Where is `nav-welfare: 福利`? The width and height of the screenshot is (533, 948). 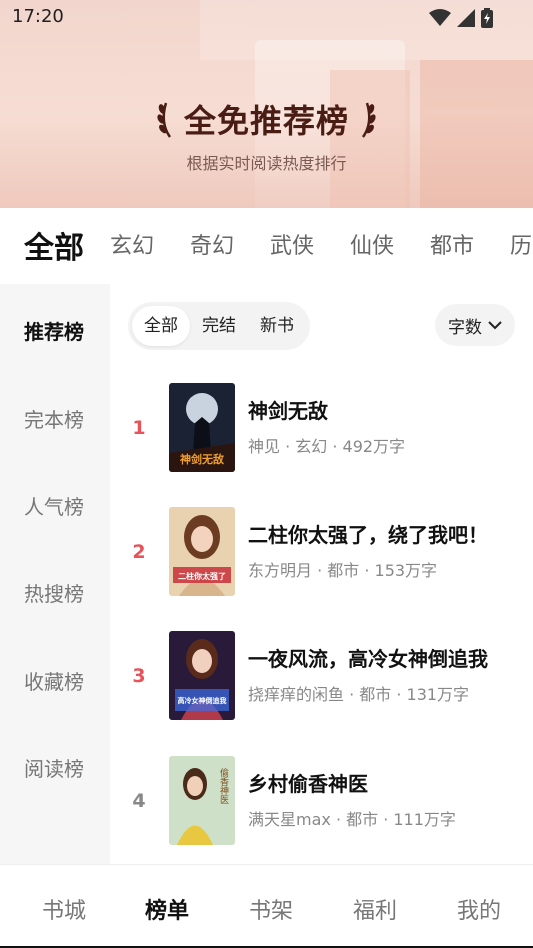 nav-welfare: 福利 is located at coordinates (375, 909).